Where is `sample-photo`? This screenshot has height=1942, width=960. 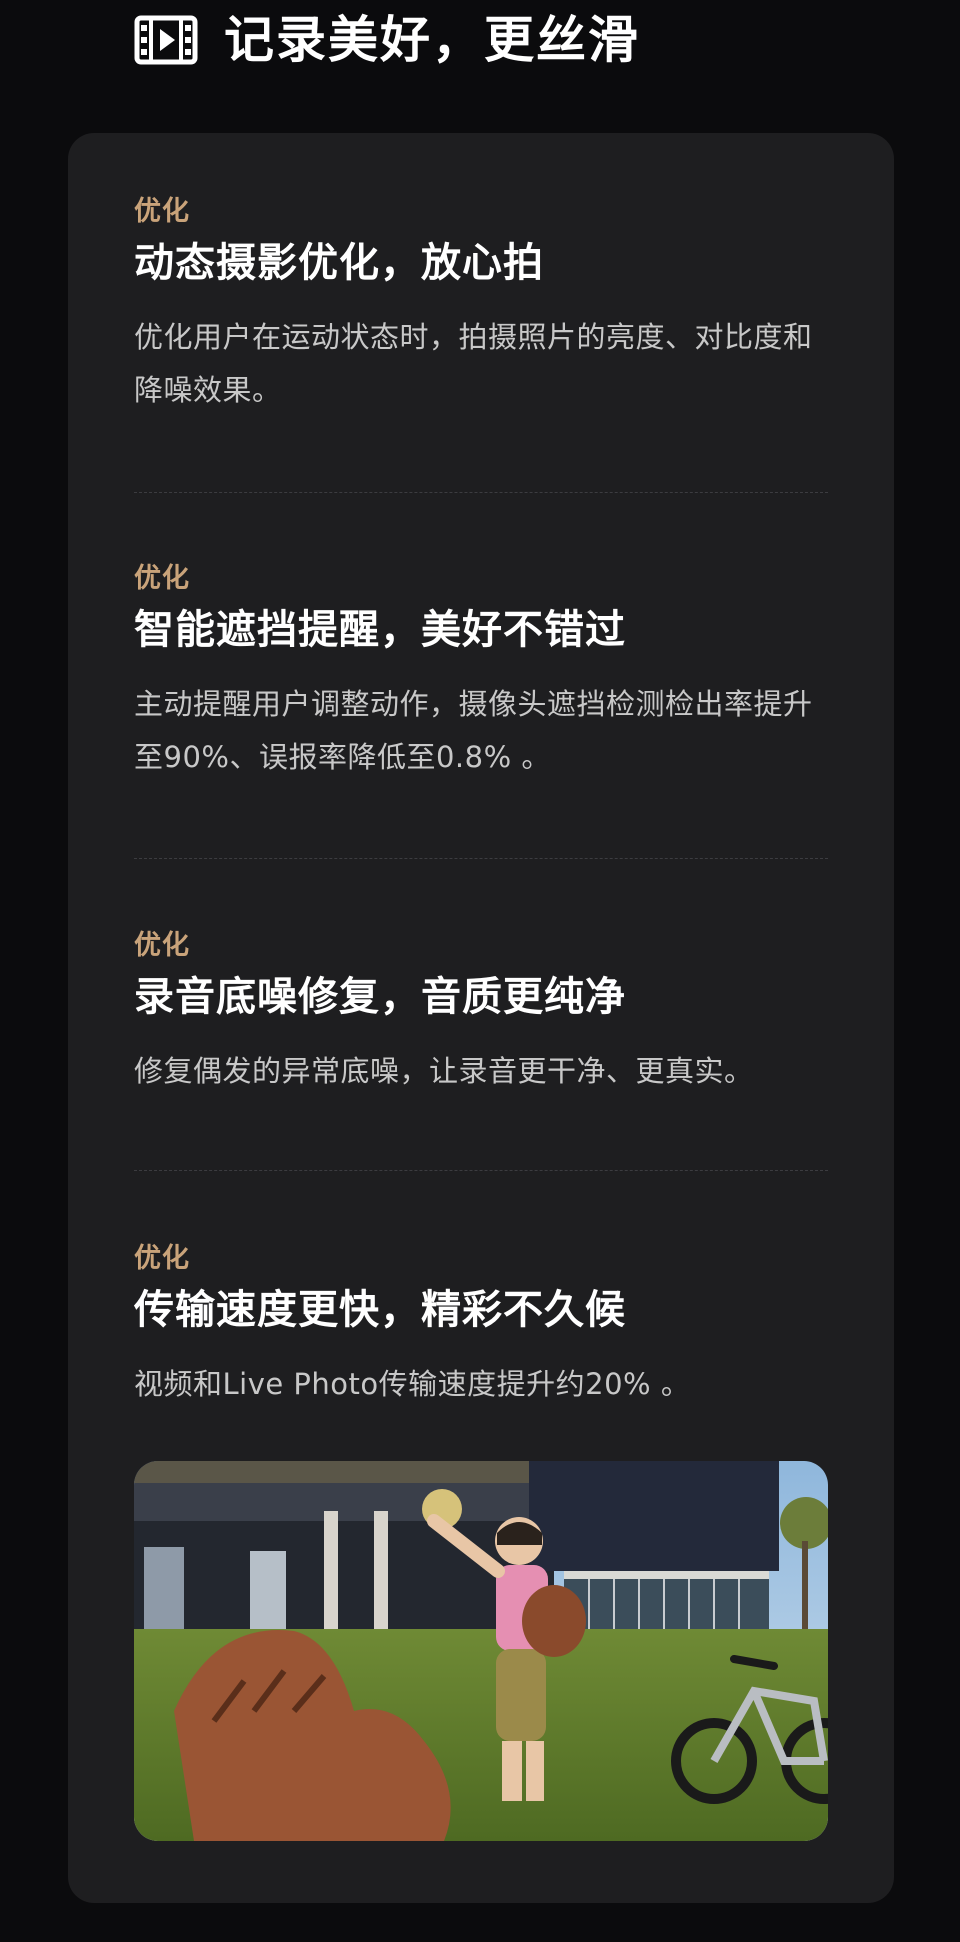 sample-photo is located at coordinates (481, 1651).